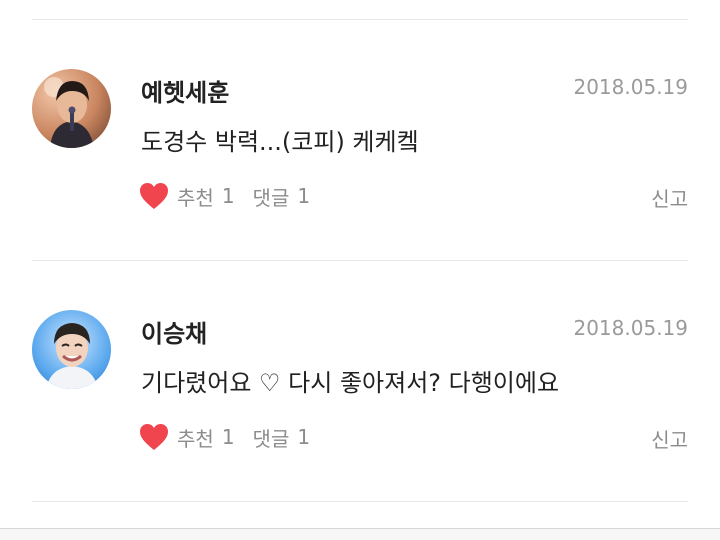  Describe the element at coordinates (360, 501) in the screenshot. I see `divider` at that location.